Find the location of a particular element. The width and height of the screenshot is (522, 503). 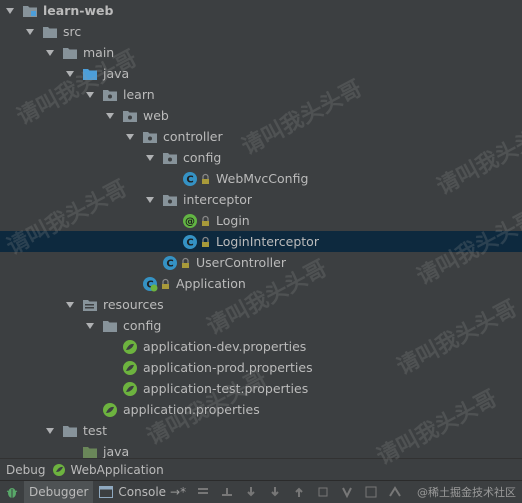

site-watermark: @稀土掘金技术社区 is located at coordinates (466, 492).